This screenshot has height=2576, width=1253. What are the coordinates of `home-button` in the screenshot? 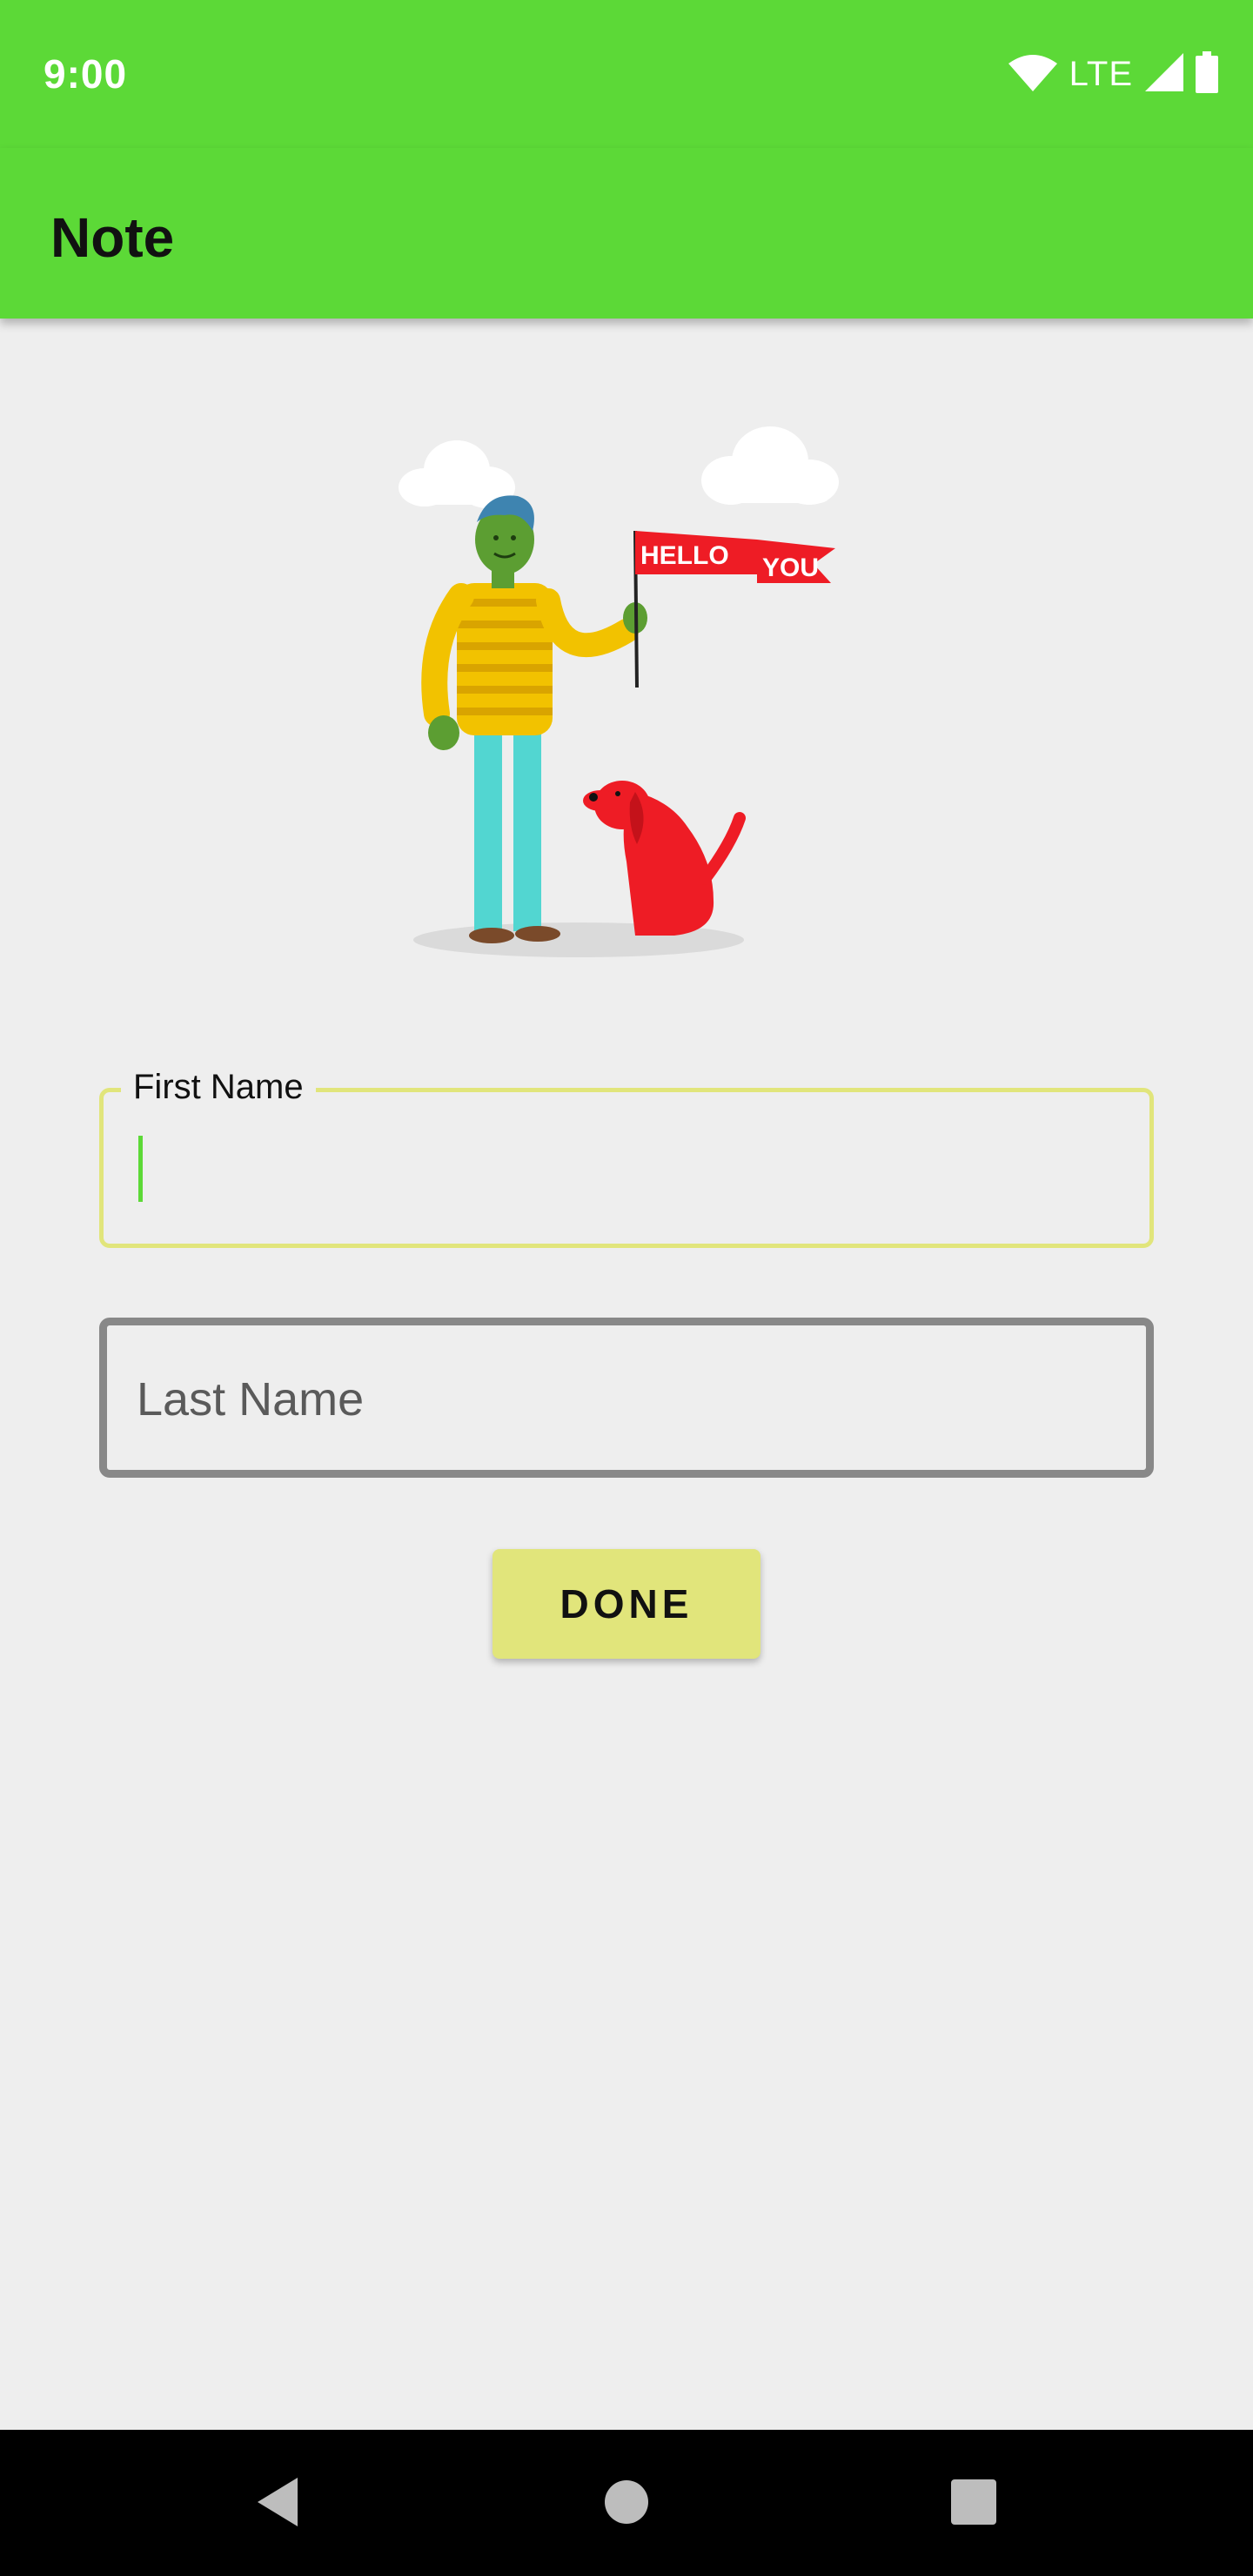 It's located at (626, 2504).